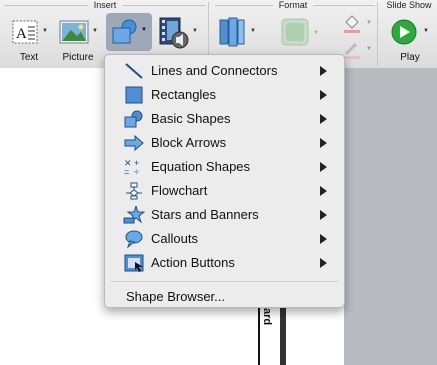  I want to click on menu-item-label: Block Arrows, so click(189, 142).